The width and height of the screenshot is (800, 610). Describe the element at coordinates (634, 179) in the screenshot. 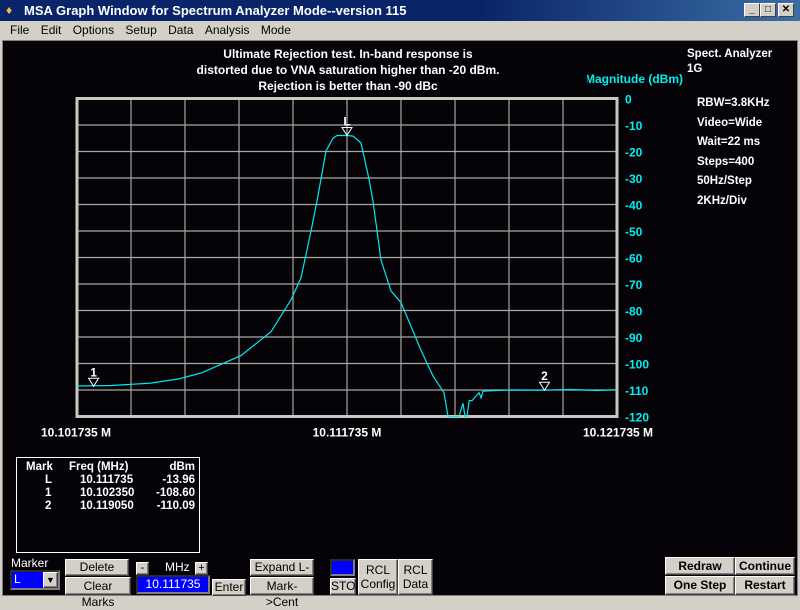

I see `y-tick-label: -30` at that location.